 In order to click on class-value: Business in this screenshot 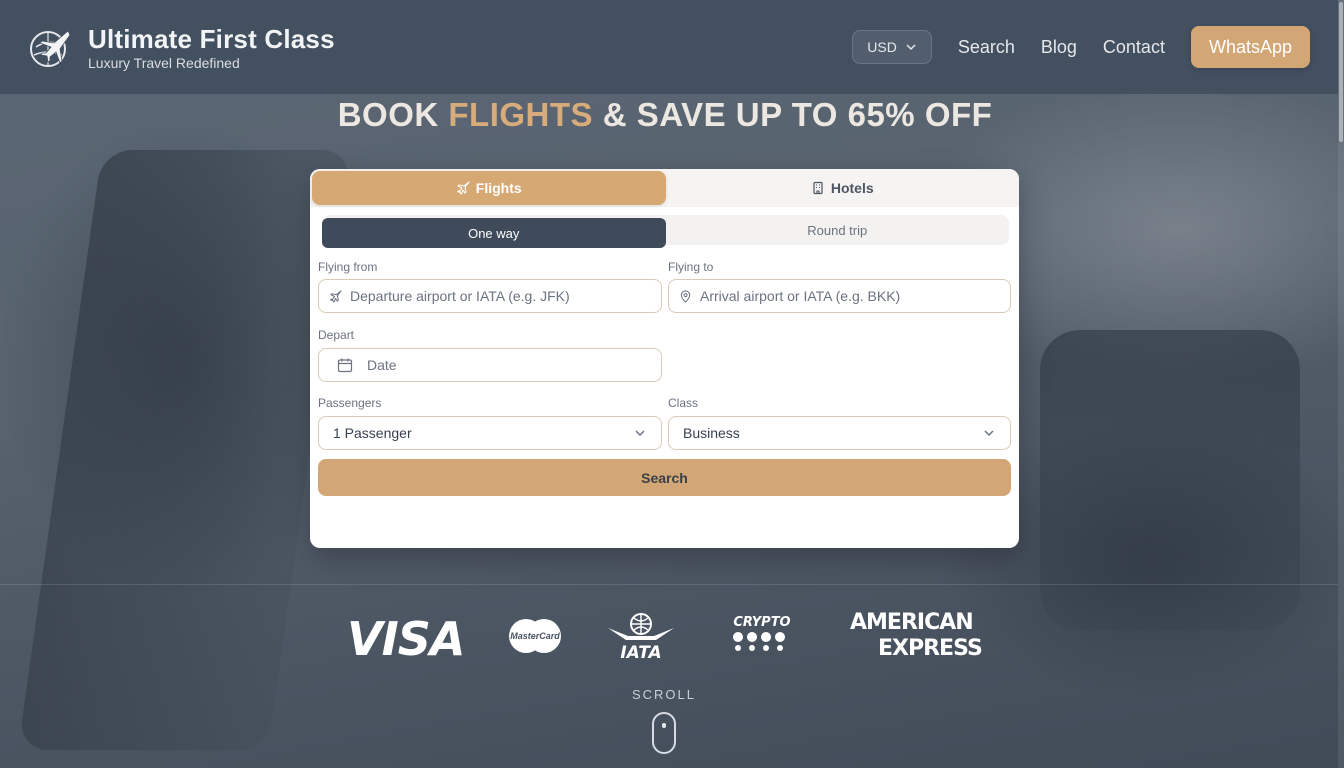, I will do `click(711, 433)`.